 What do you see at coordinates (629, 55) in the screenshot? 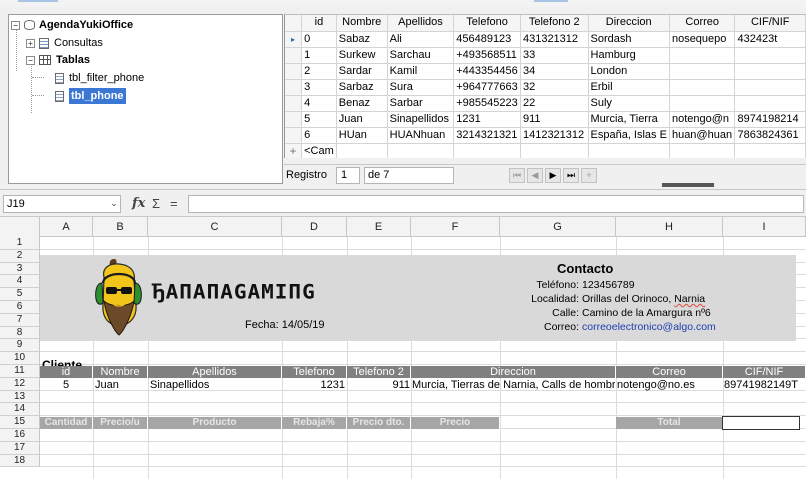
I see `table-cell: Hamburg` at bounding box center [629, 55].